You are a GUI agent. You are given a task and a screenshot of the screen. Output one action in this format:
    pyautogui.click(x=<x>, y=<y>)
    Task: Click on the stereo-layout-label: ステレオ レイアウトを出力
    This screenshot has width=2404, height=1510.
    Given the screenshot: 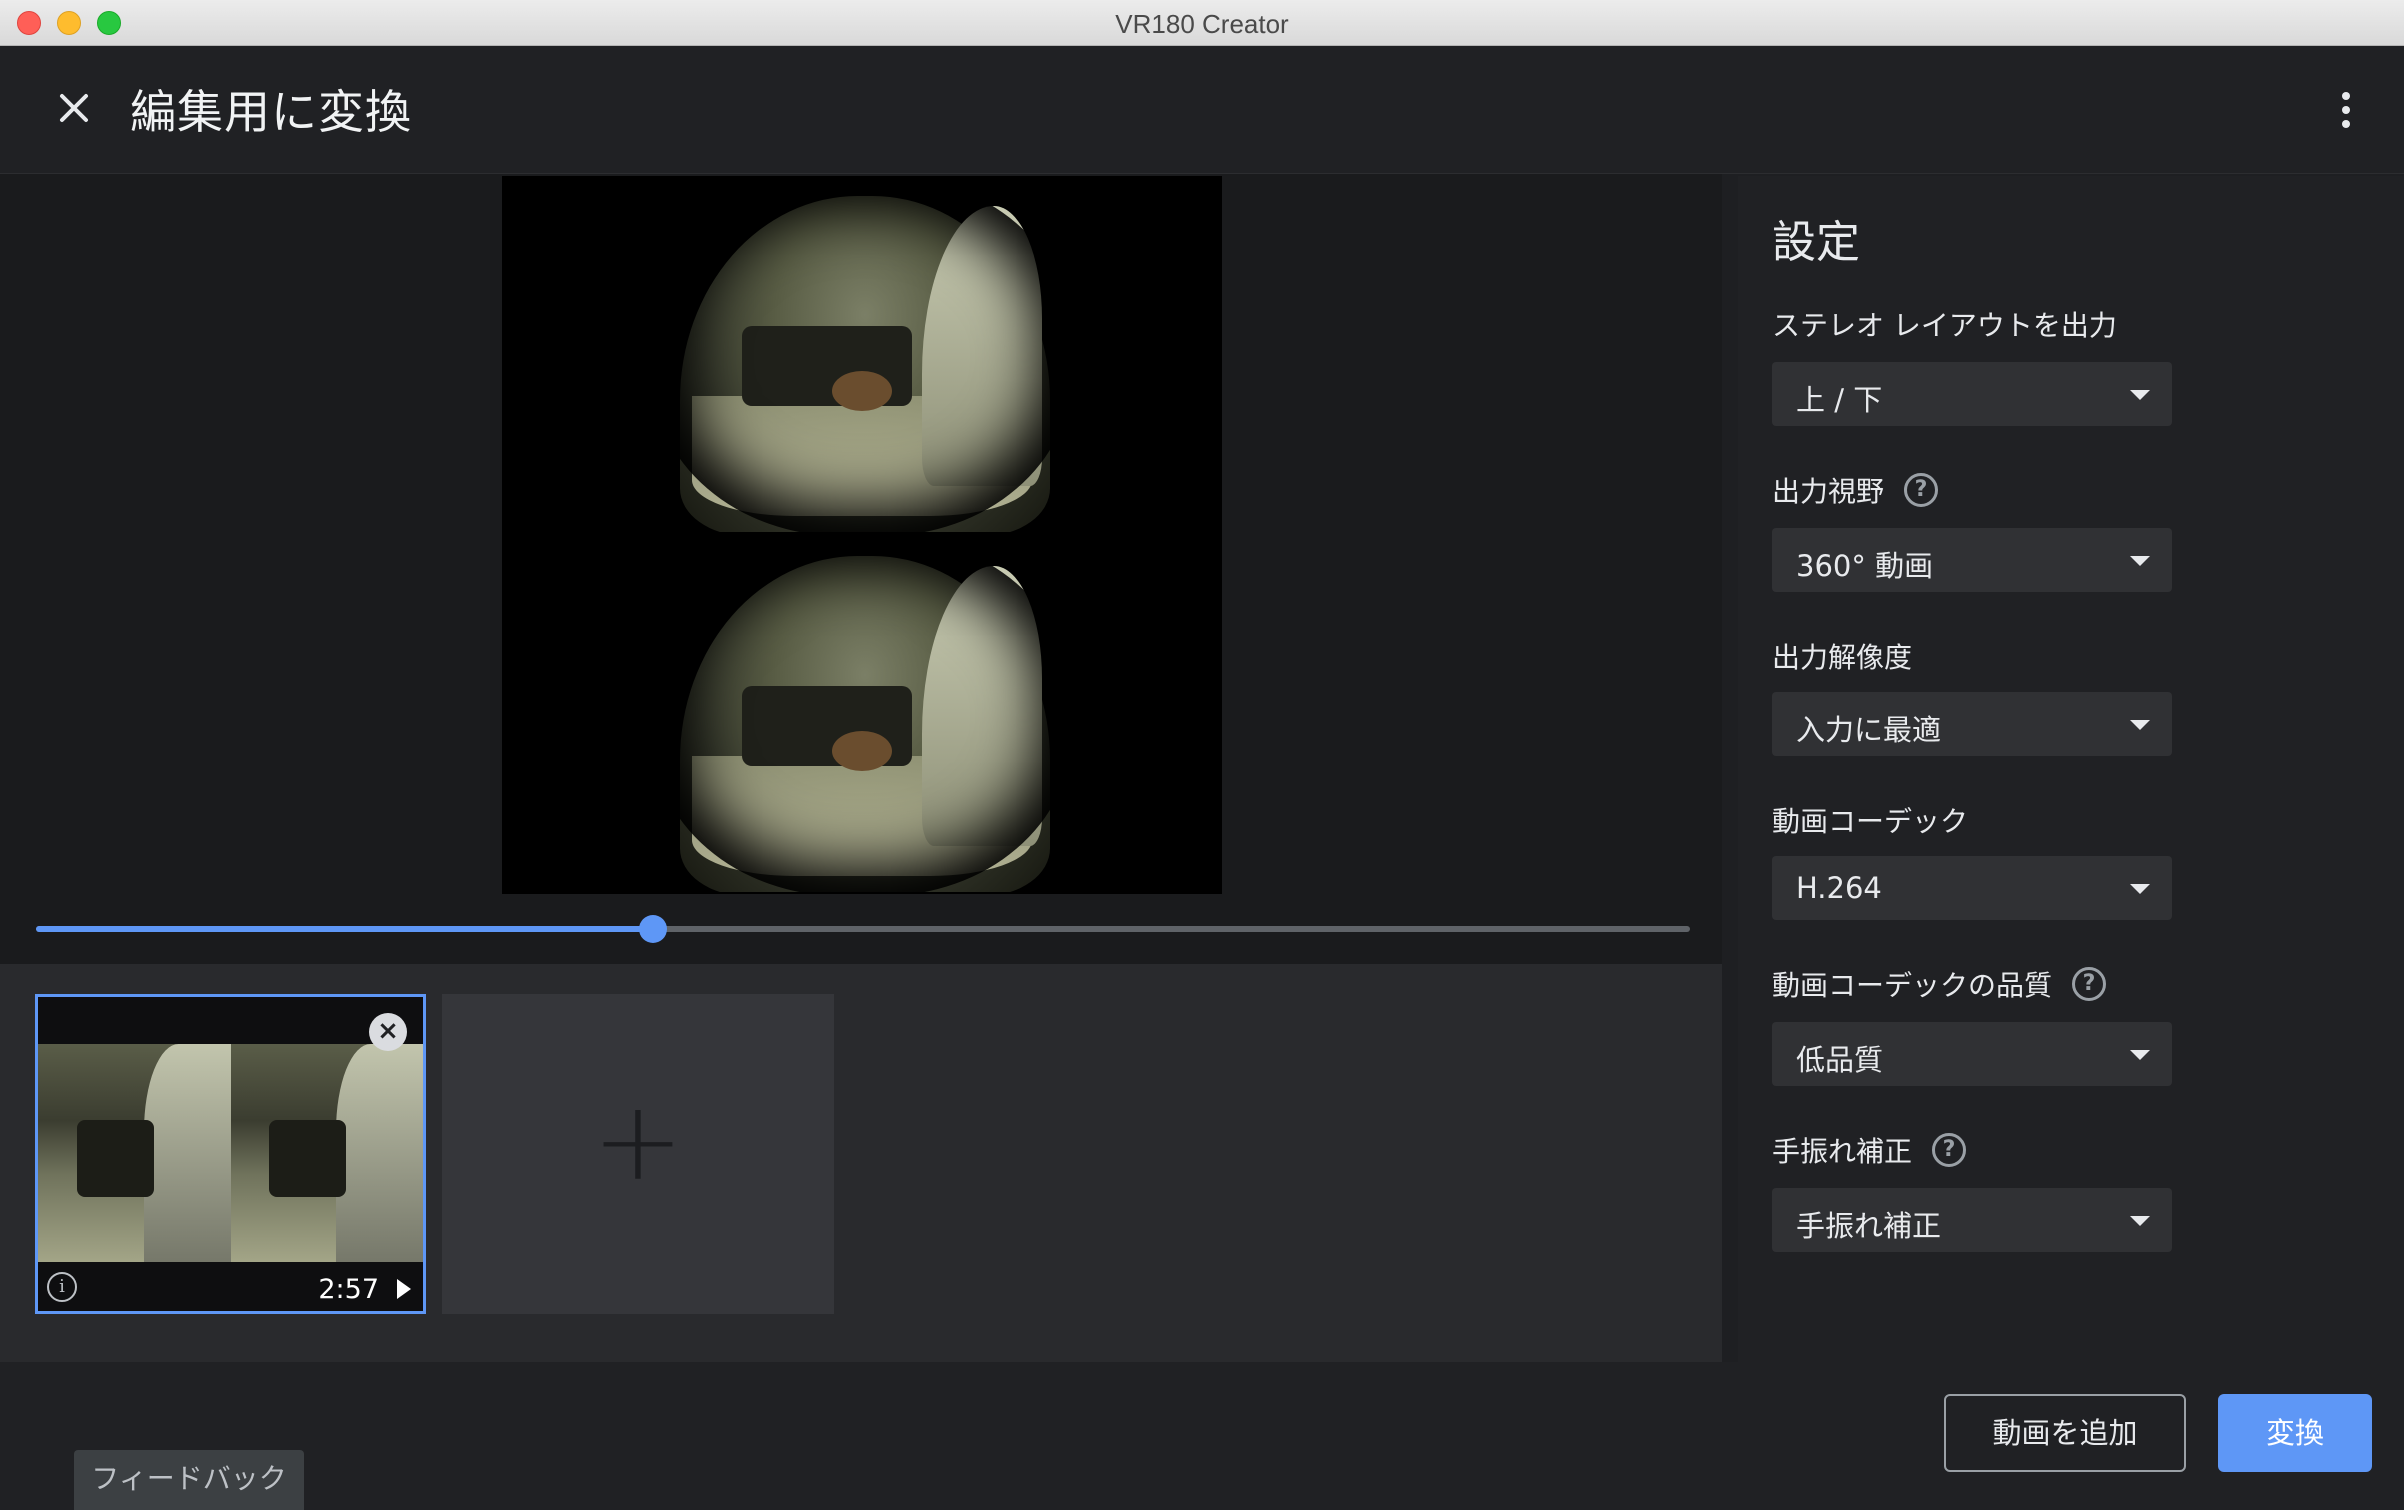 What is the action you would take?
    pyautogui.click(x=1944, y=324)
    